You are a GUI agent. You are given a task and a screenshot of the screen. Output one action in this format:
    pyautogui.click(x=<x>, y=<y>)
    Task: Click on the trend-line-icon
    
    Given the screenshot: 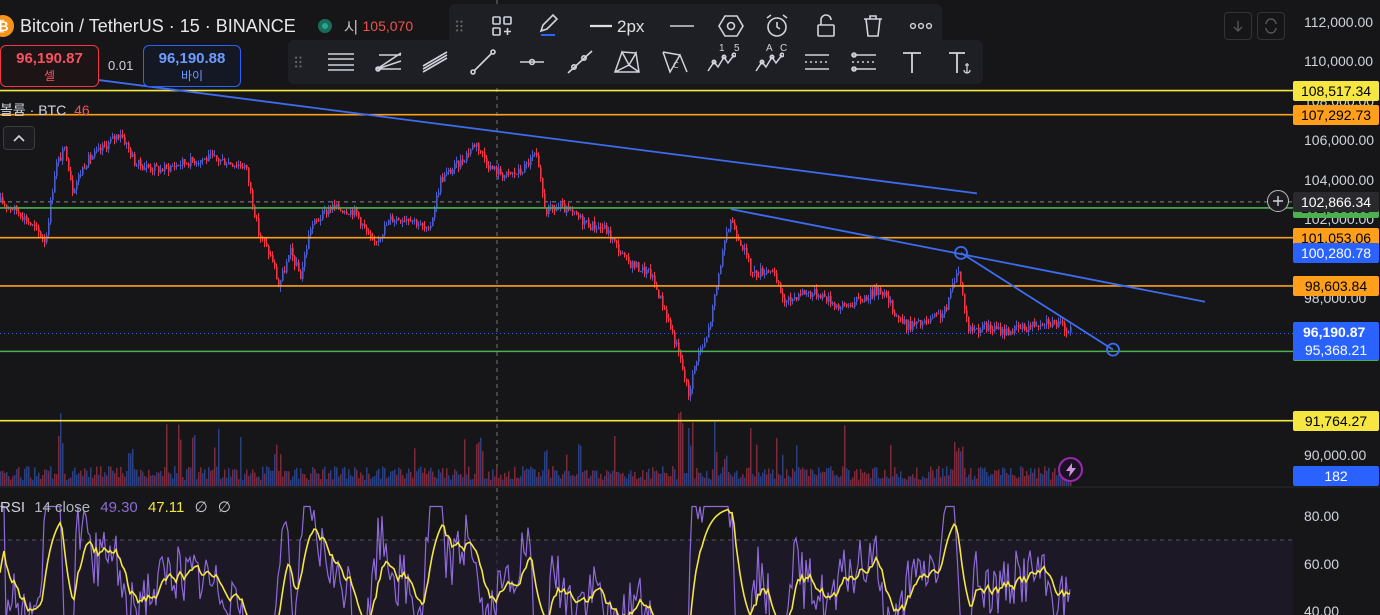 What is the action you would take?
    pyautogui.click(x=483, y=62)
    